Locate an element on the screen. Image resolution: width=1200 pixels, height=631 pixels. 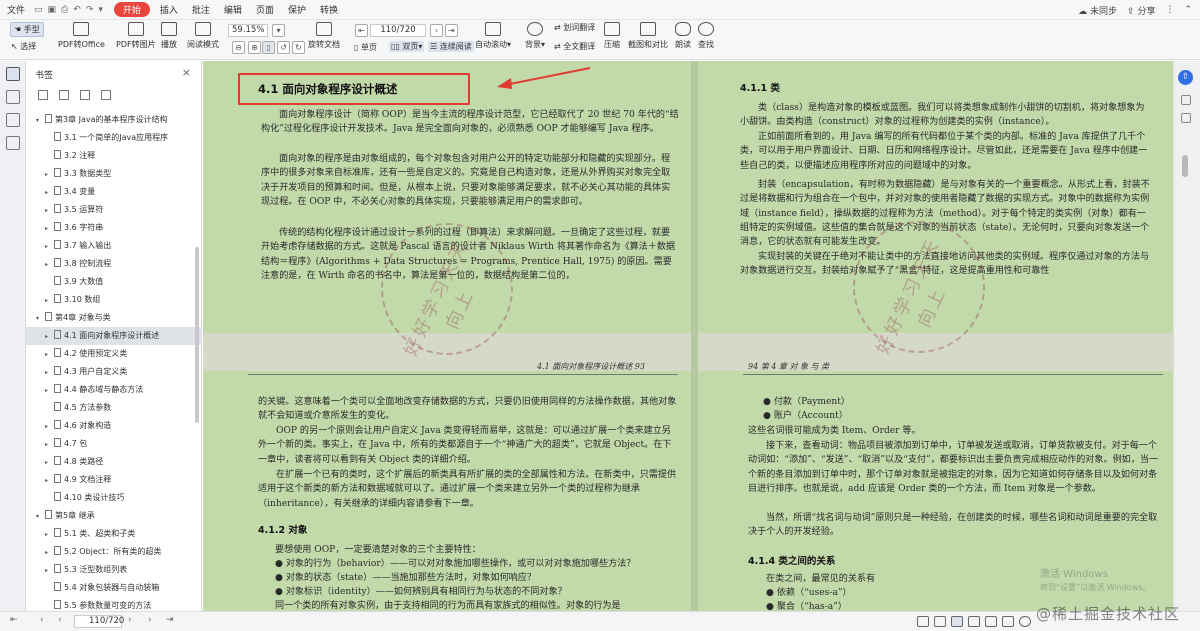
next-page-icon: › is located at coordinates (436, 30).